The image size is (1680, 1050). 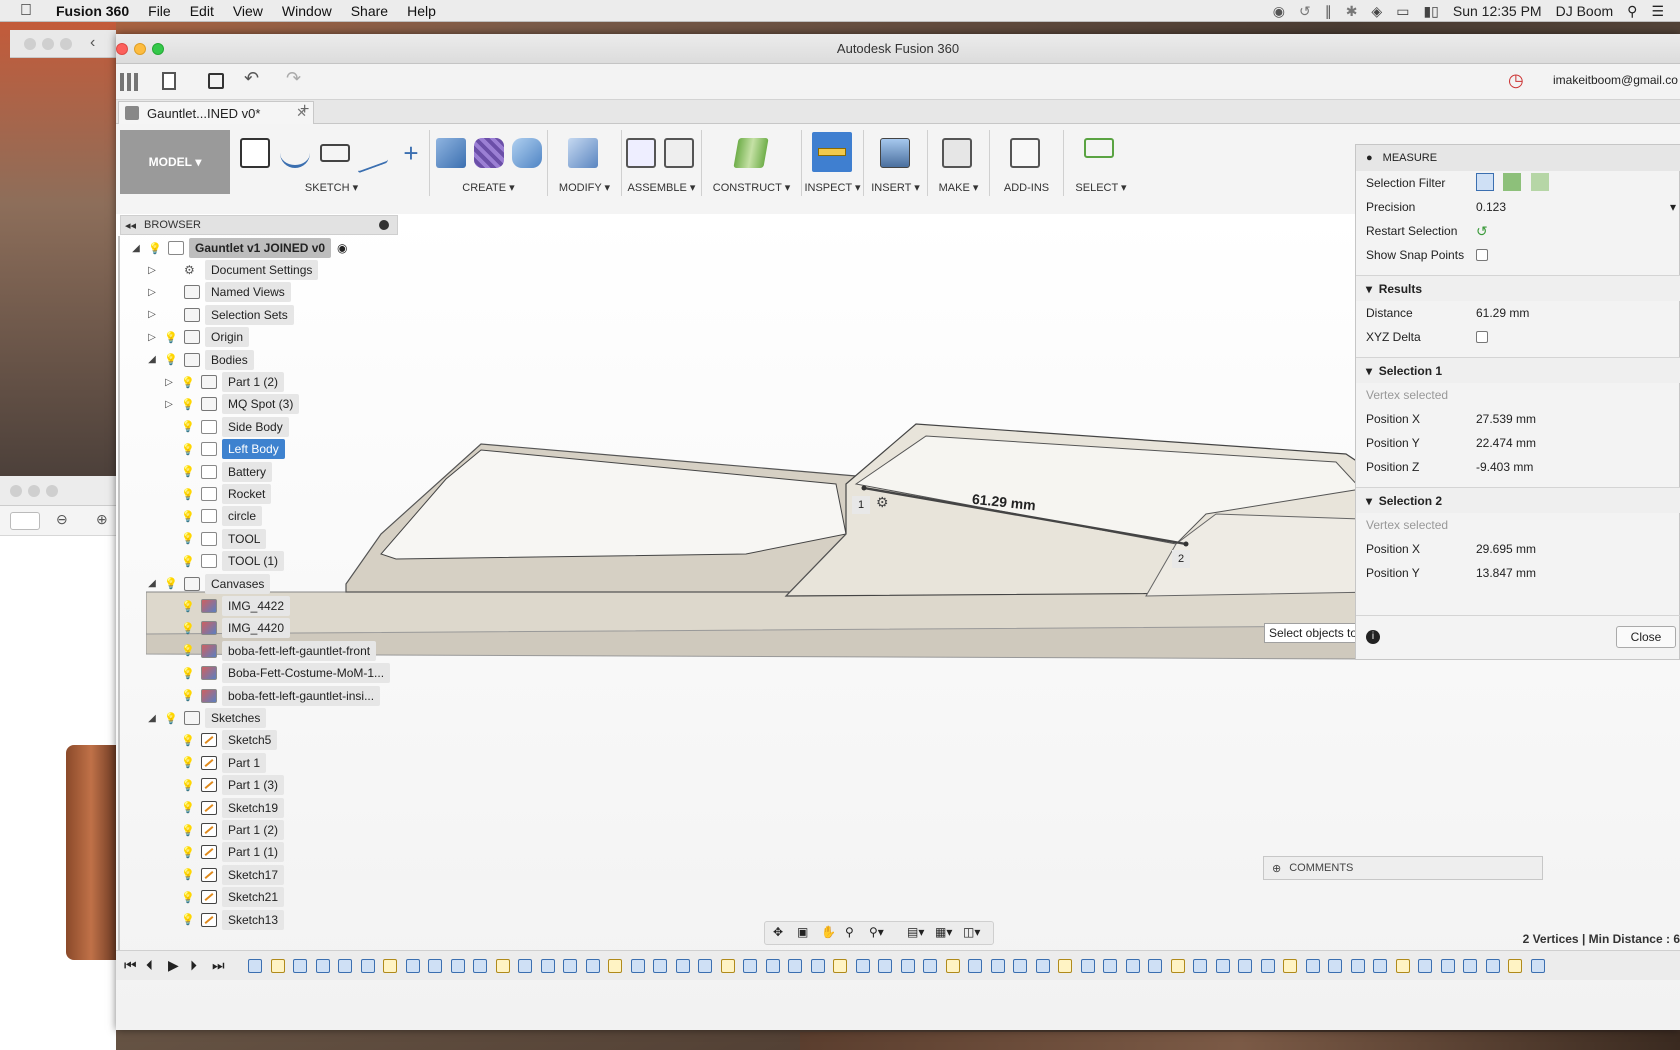 What do you see at coordinates (220, 740) in the screenshot?
I see `browser-item: 💡 Sketch5` at bounding box center [220, 740].